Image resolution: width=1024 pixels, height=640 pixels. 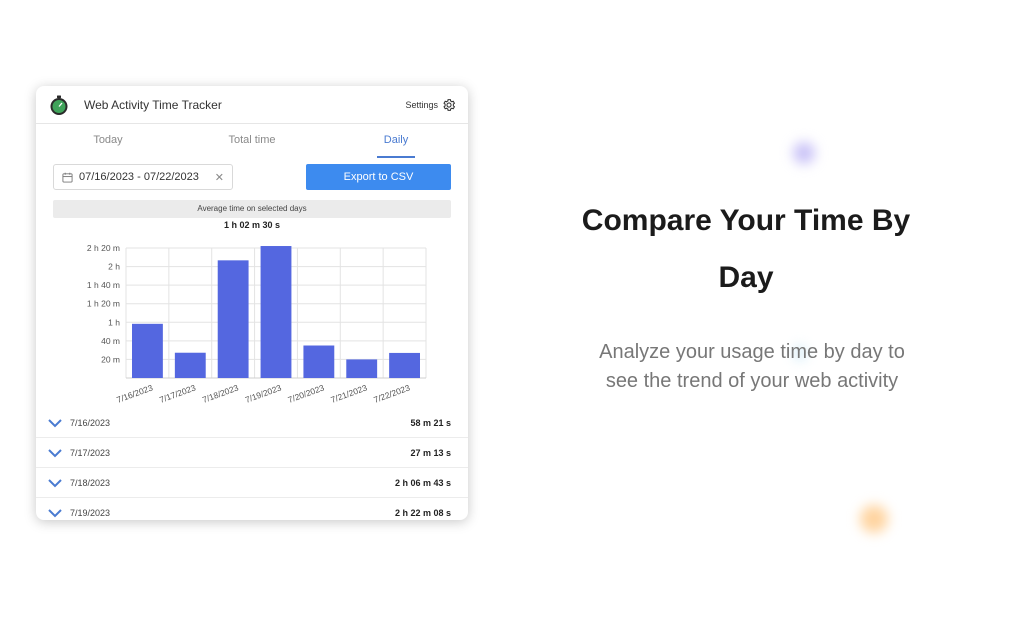 What do you see at coordinates (220, 393) in the screenshot?
I see `x-tick-label: 7/18/2023` at bounding box center [220, 393].